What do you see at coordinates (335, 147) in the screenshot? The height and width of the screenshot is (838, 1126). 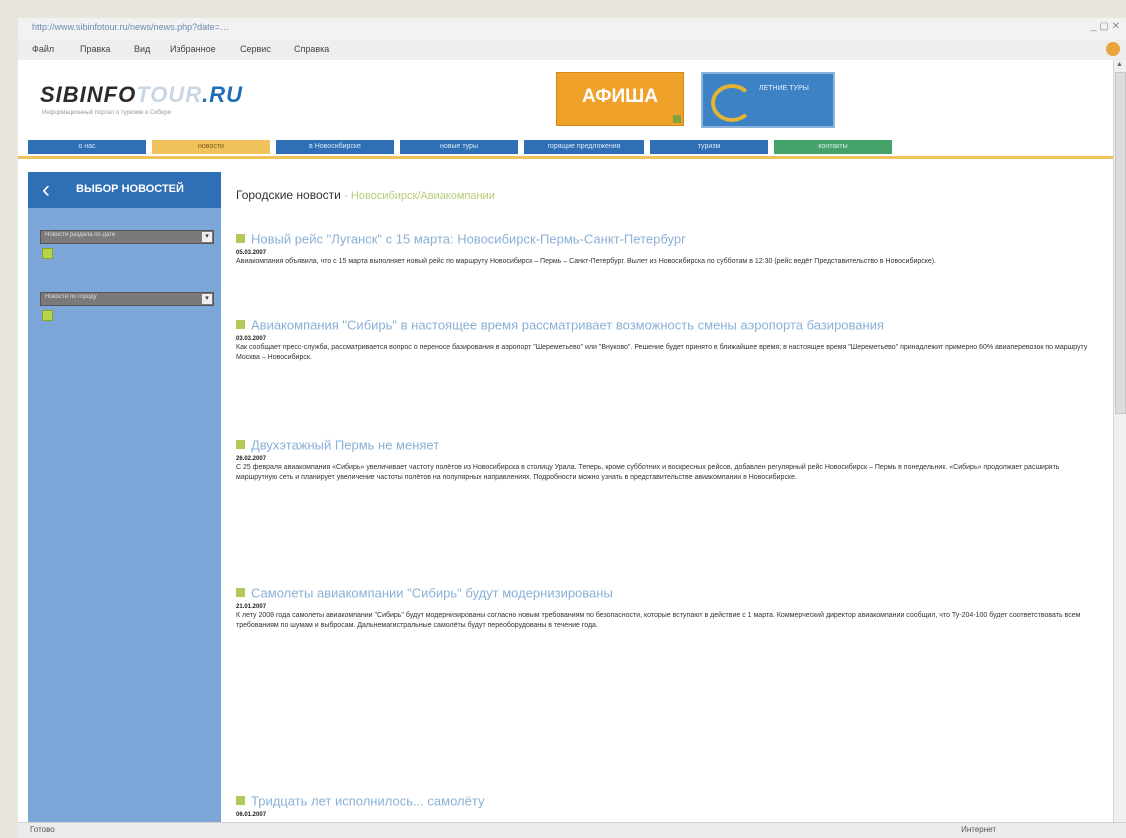 I see `nav-novosibirsk: в Новосибирске` at bounding box center [335, 147].